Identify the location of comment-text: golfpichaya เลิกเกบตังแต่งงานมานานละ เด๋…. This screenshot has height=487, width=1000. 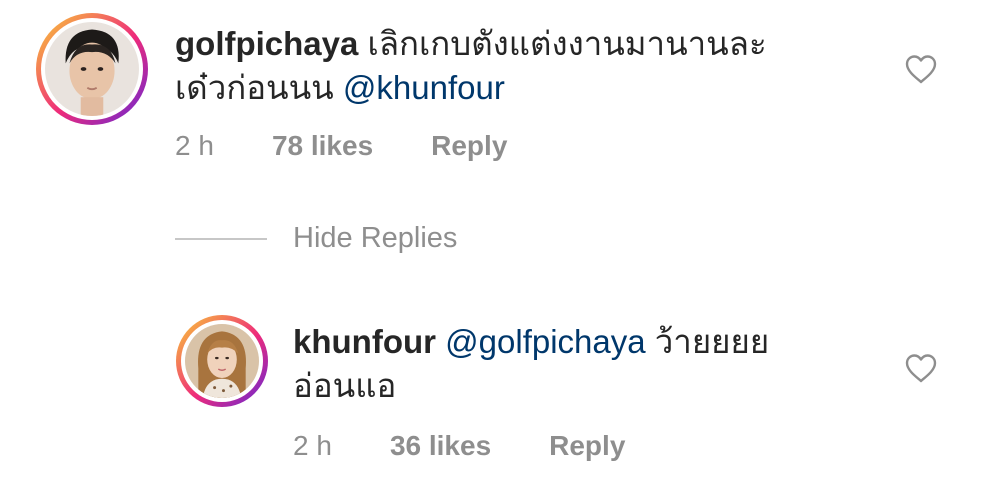
(471, 66).